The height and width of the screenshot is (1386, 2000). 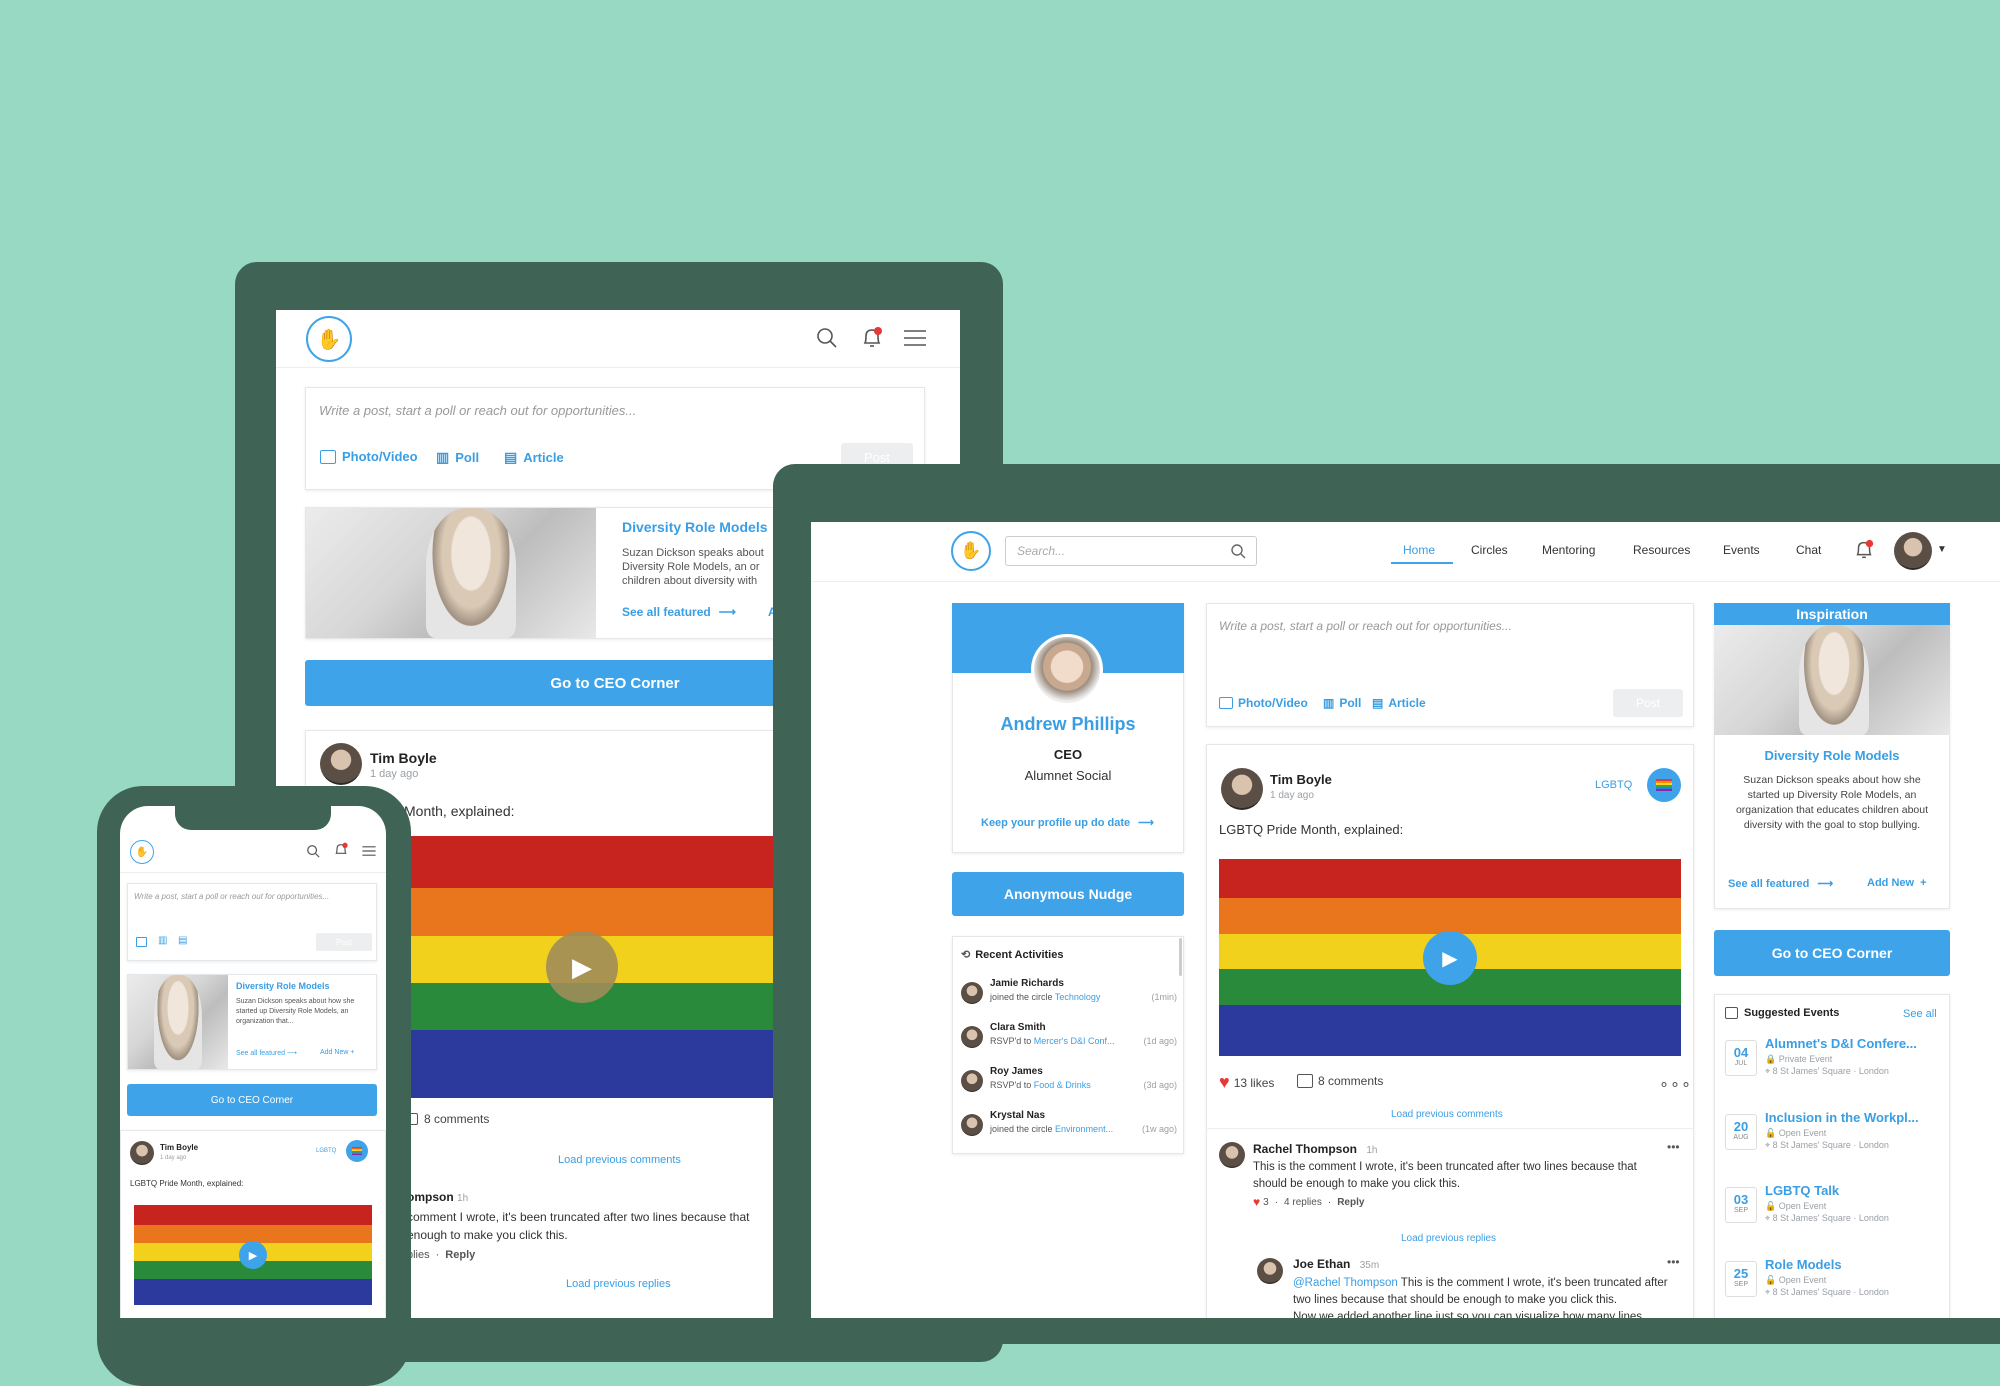 What do you see at coordinates (1232, 1155) in the screenshot?
I see `comment-avatar` at bounding box center [1232, 1155].